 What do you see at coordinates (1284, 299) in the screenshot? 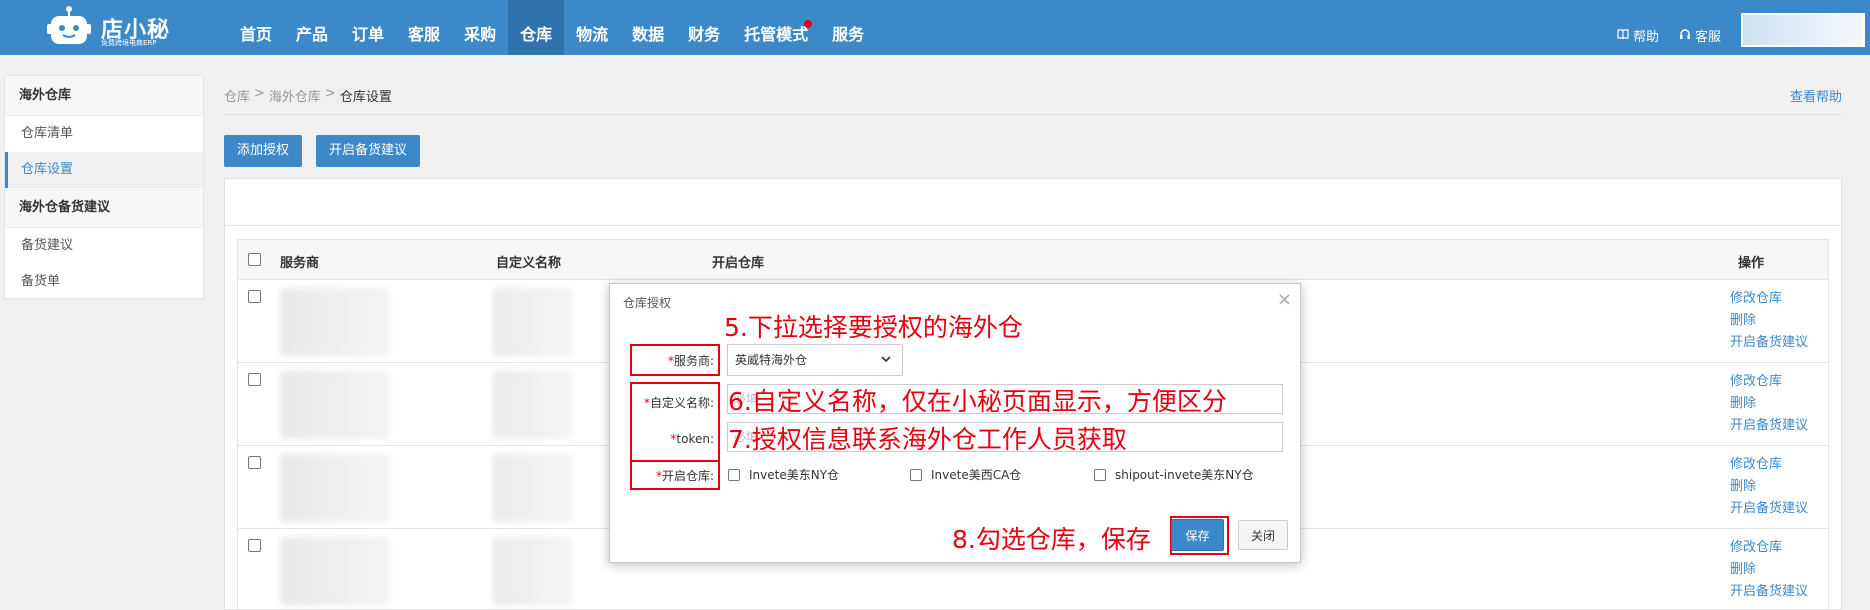
I see `close-icon: ×` at bounding box center [1284, 299].